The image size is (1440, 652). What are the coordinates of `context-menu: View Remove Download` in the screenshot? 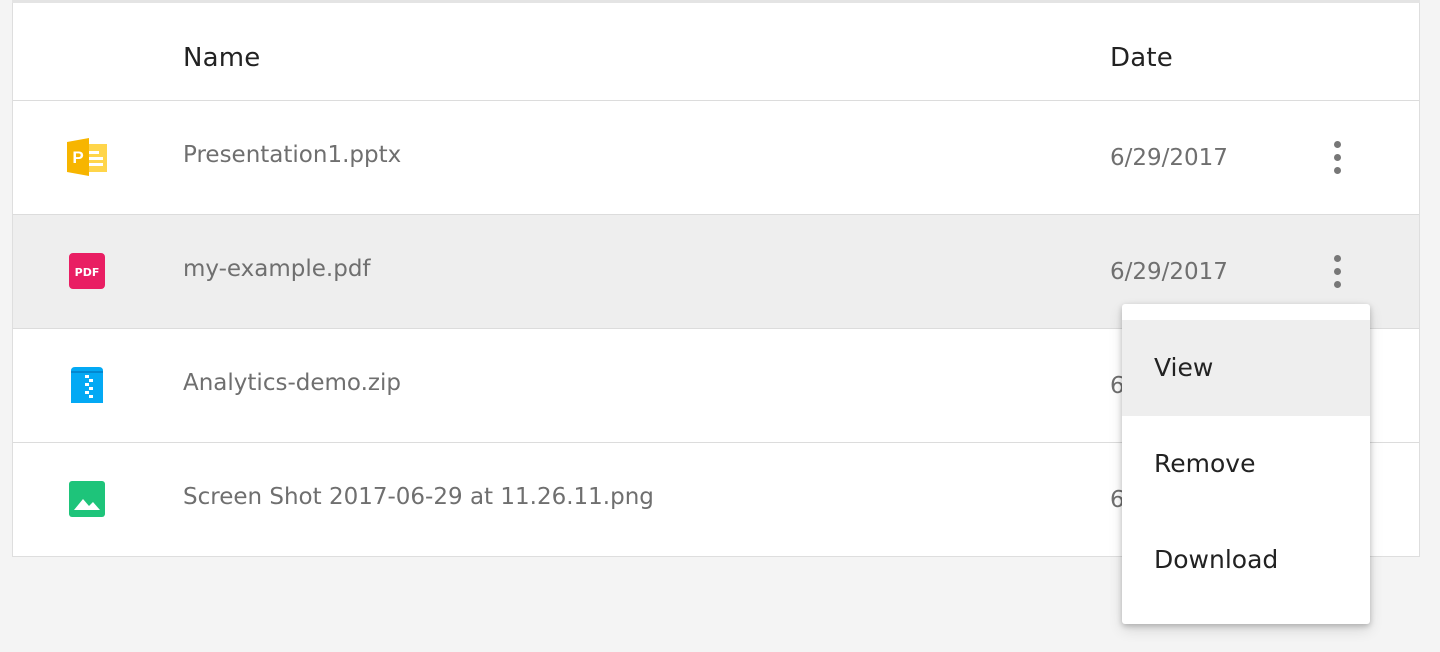 It's located at (1246, 464).